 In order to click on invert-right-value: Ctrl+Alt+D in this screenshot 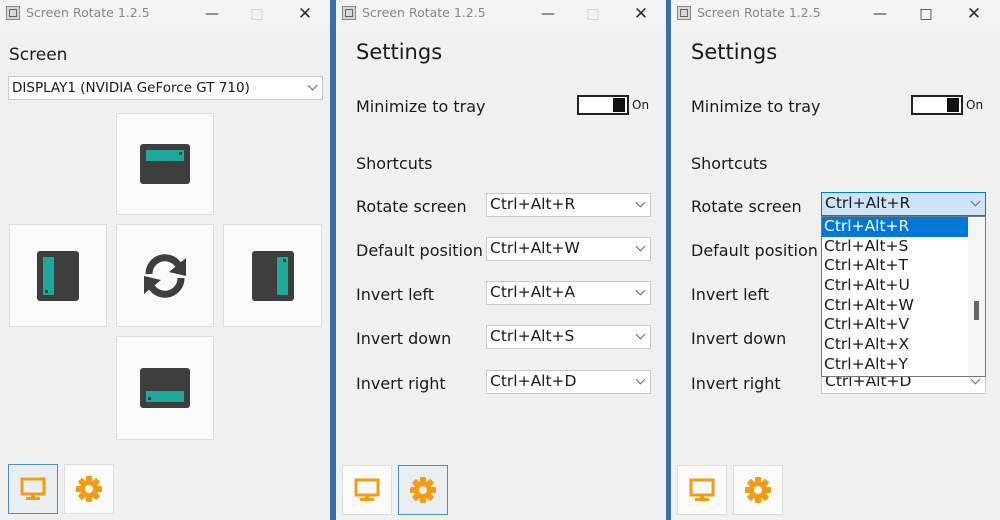, I will do `click(533, 381)`.